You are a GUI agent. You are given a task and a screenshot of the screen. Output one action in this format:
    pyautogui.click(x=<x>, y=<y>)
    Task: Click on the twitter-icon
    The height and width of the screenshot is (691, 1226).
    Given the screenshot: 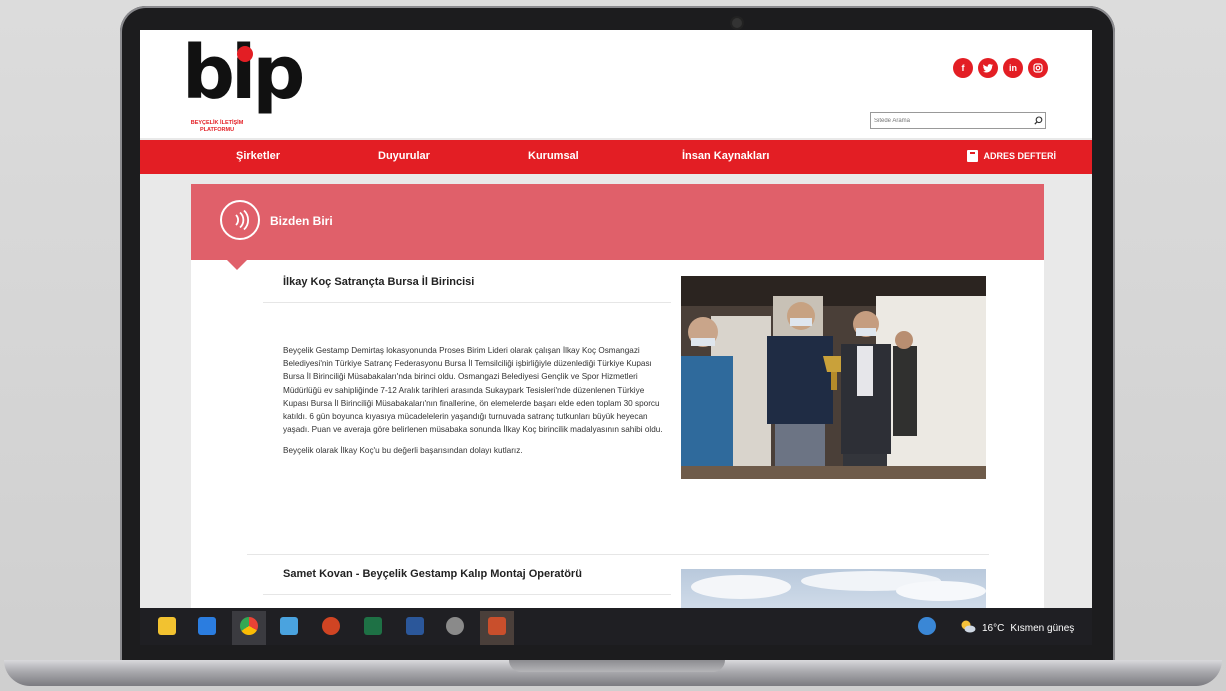 What is the action you would take?
    pyautogui.click(x=988, y=68)
    